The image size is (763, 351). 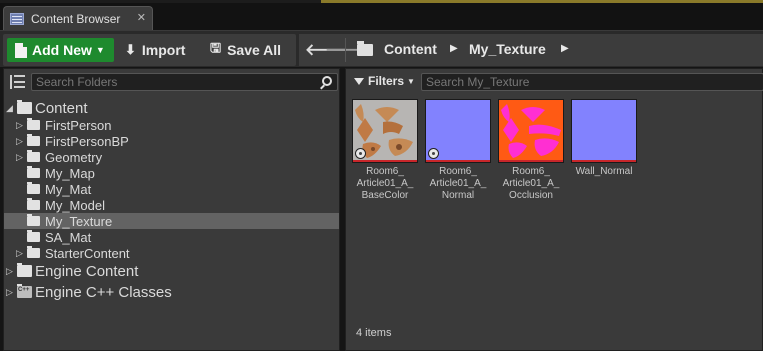 I want to click on divider, so click(x=345, y=50).